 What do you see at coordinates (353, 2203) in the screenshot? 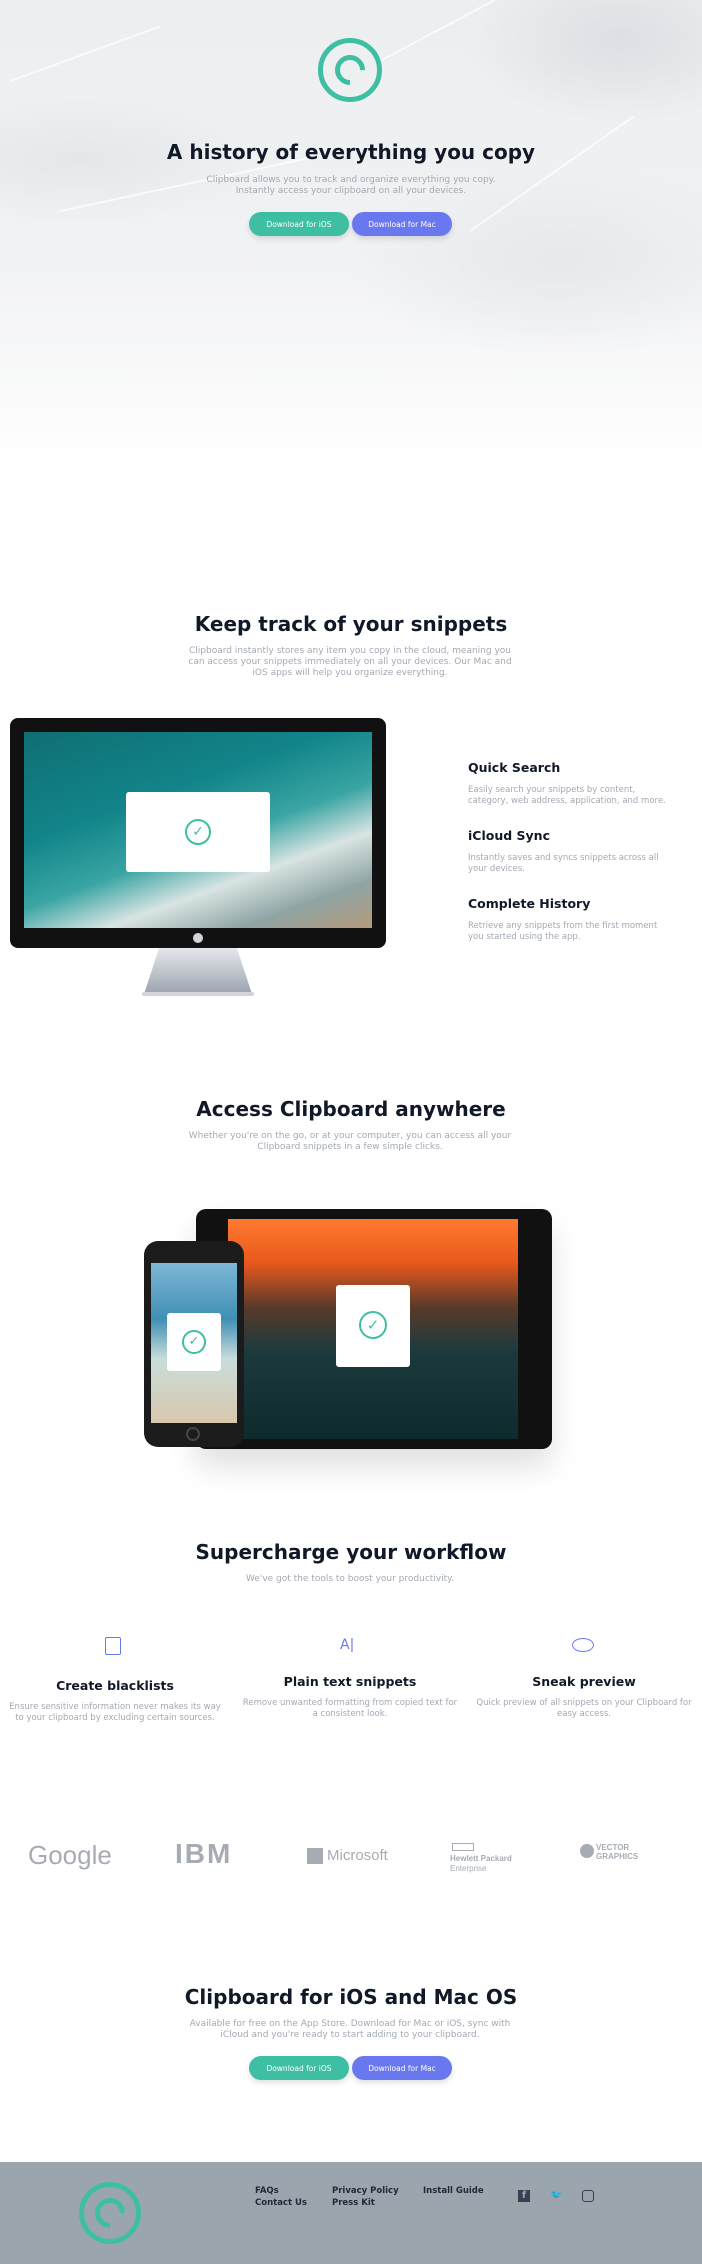
I see `footer-link-press: Press Kit` at bounding box center [353, 2203].